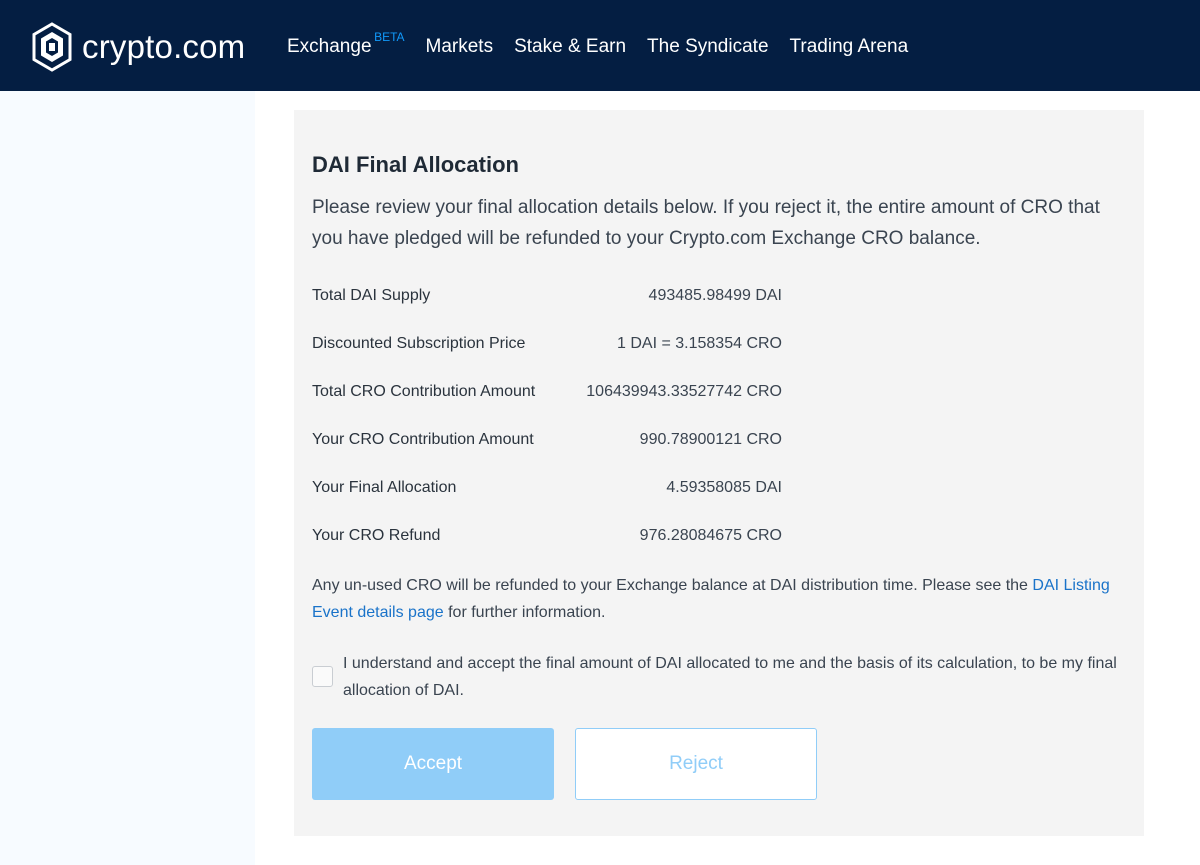 Image resolution: width=1200 pixels, height=865 pixels. Describe the element at coordinates (52, 47) in the screenshot. I see `crypto-com-logo-icon` at that location.